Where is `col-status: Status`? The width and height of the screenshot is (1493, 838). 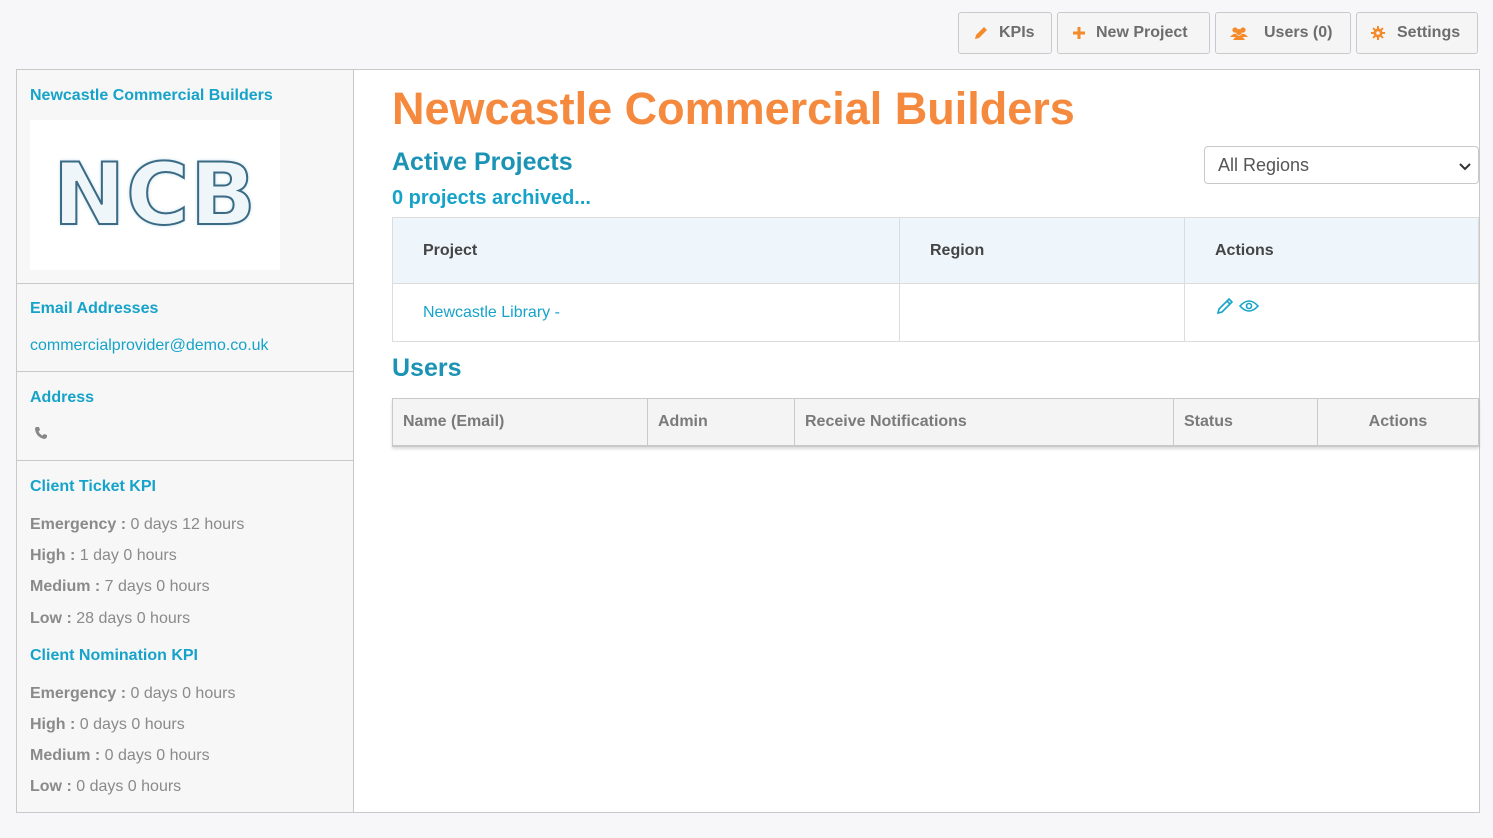
col-status: Status is located at coordinates (1245, 422).